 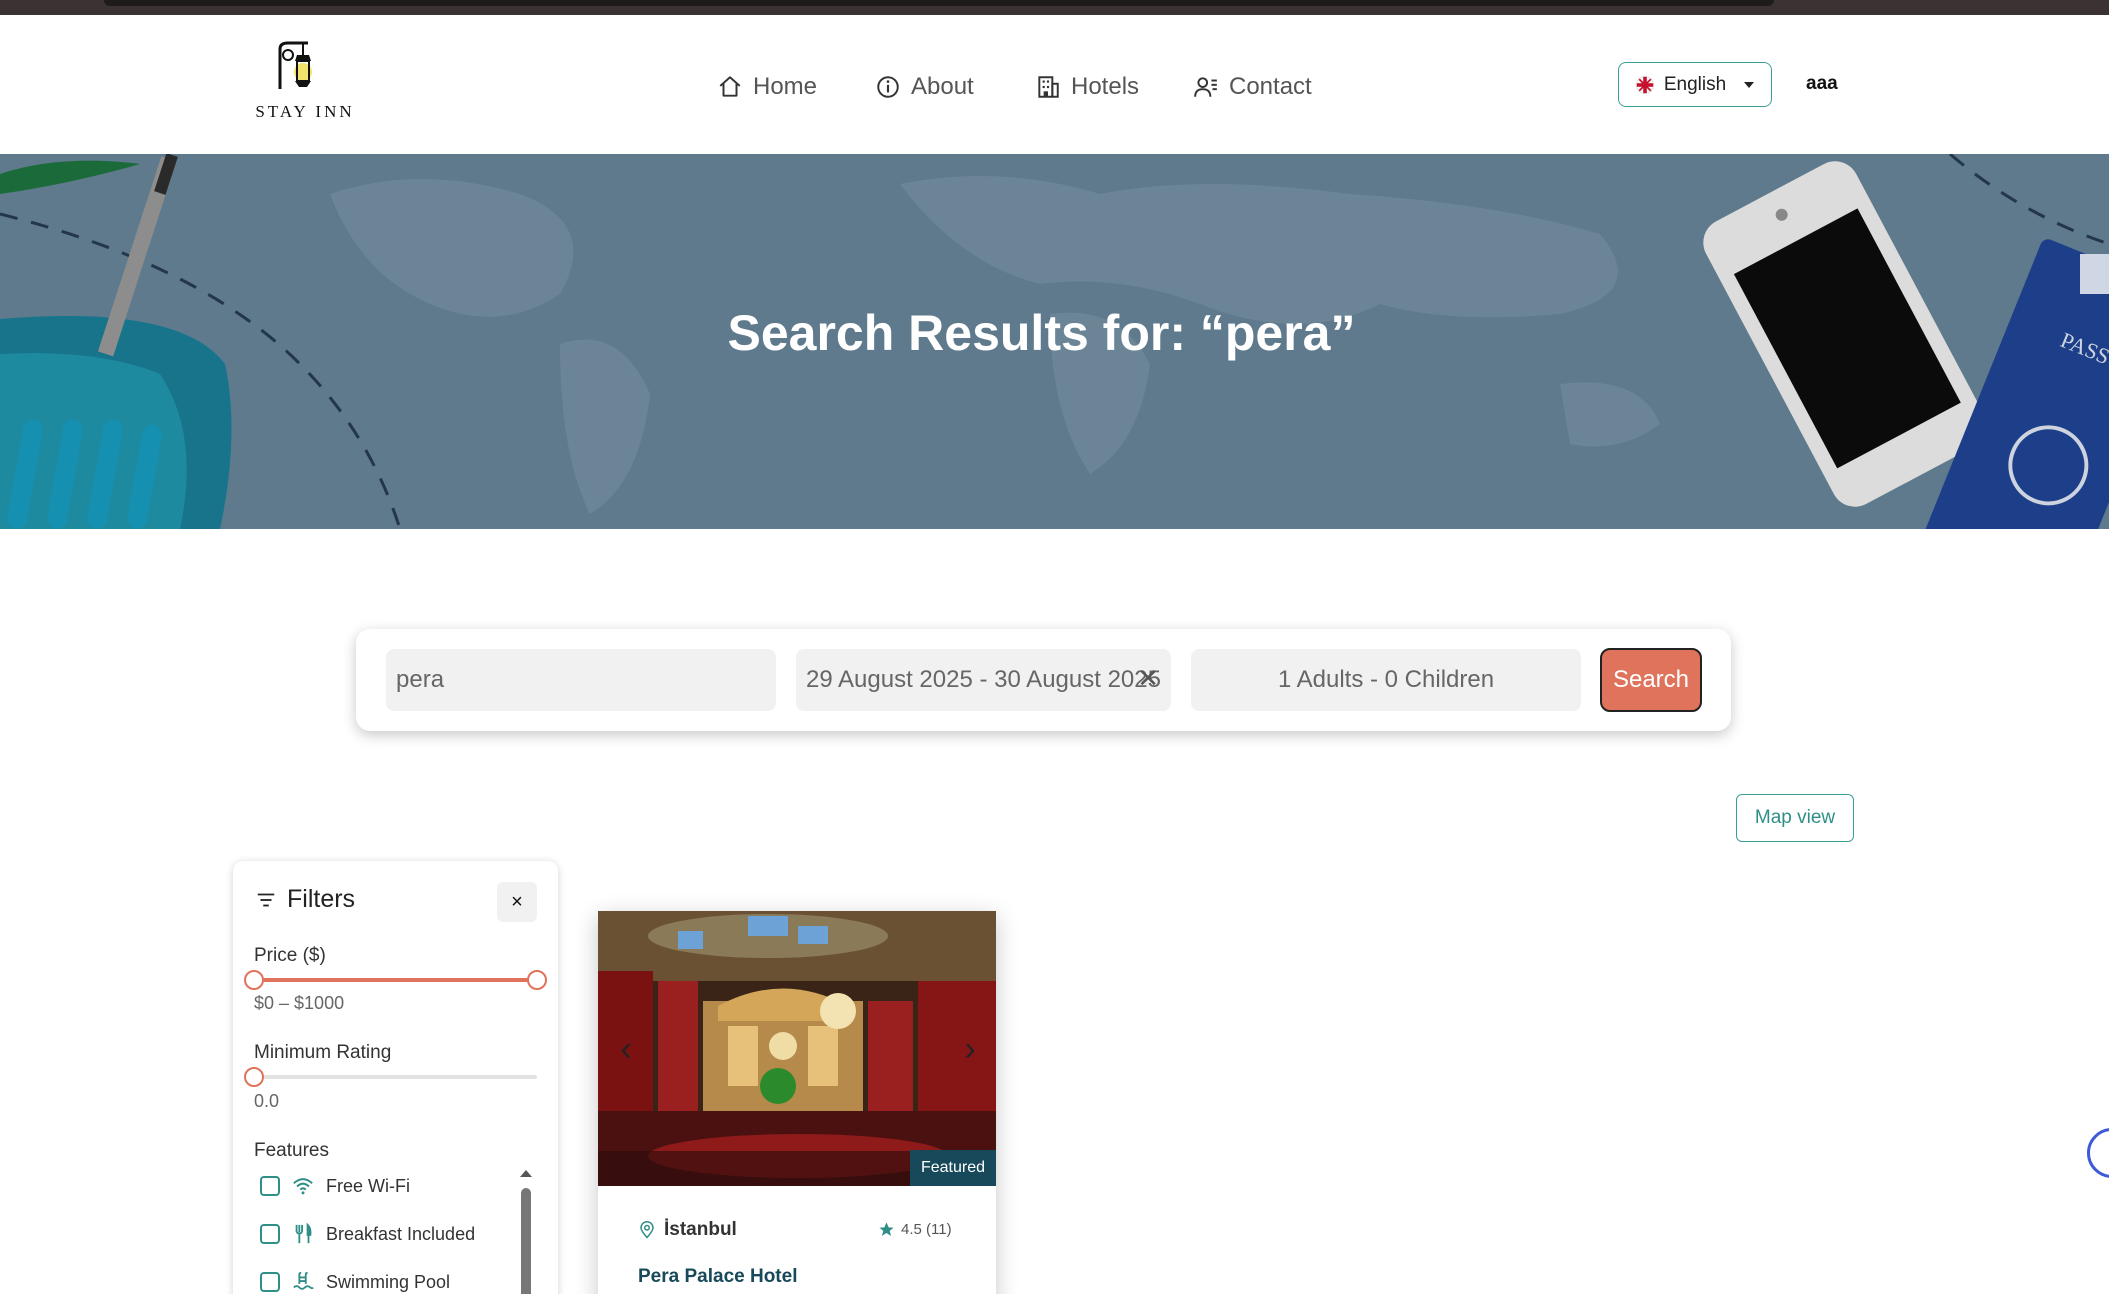 I want to click on rating-handle, so click(x=254, y=1077).